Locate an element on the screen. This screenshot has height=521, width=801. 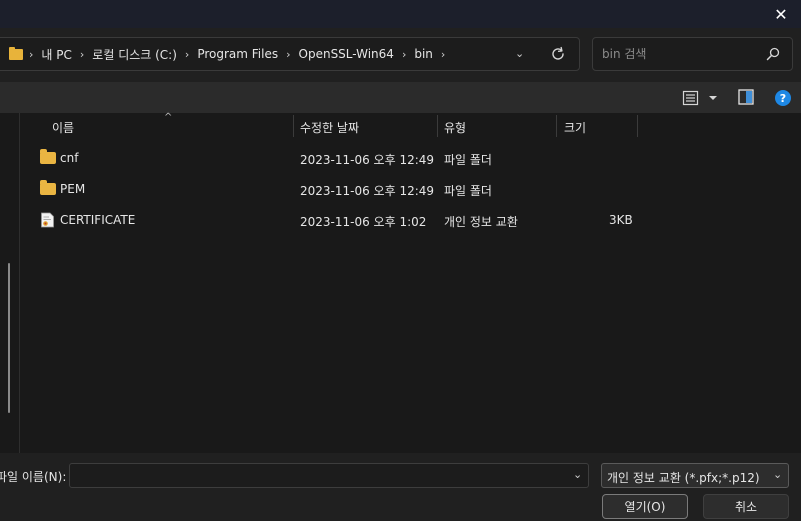
cancel-button: 취소 is located at coordinates (746, 506).